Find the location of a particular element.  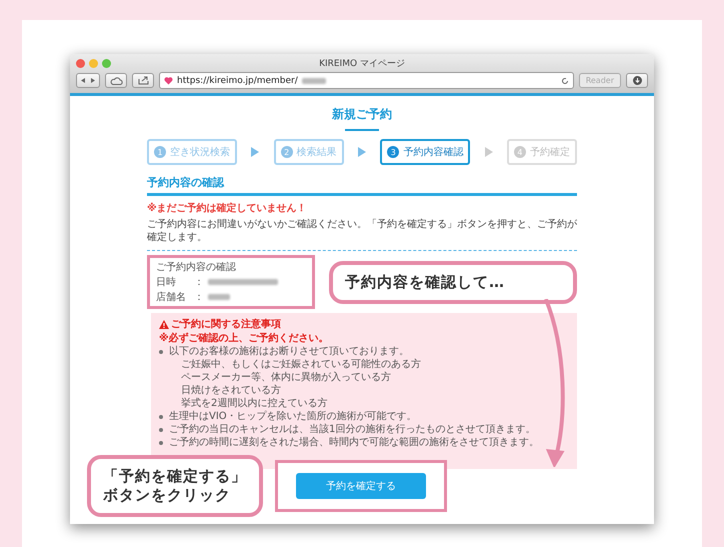

share-button is located at coordinates (143, 80).